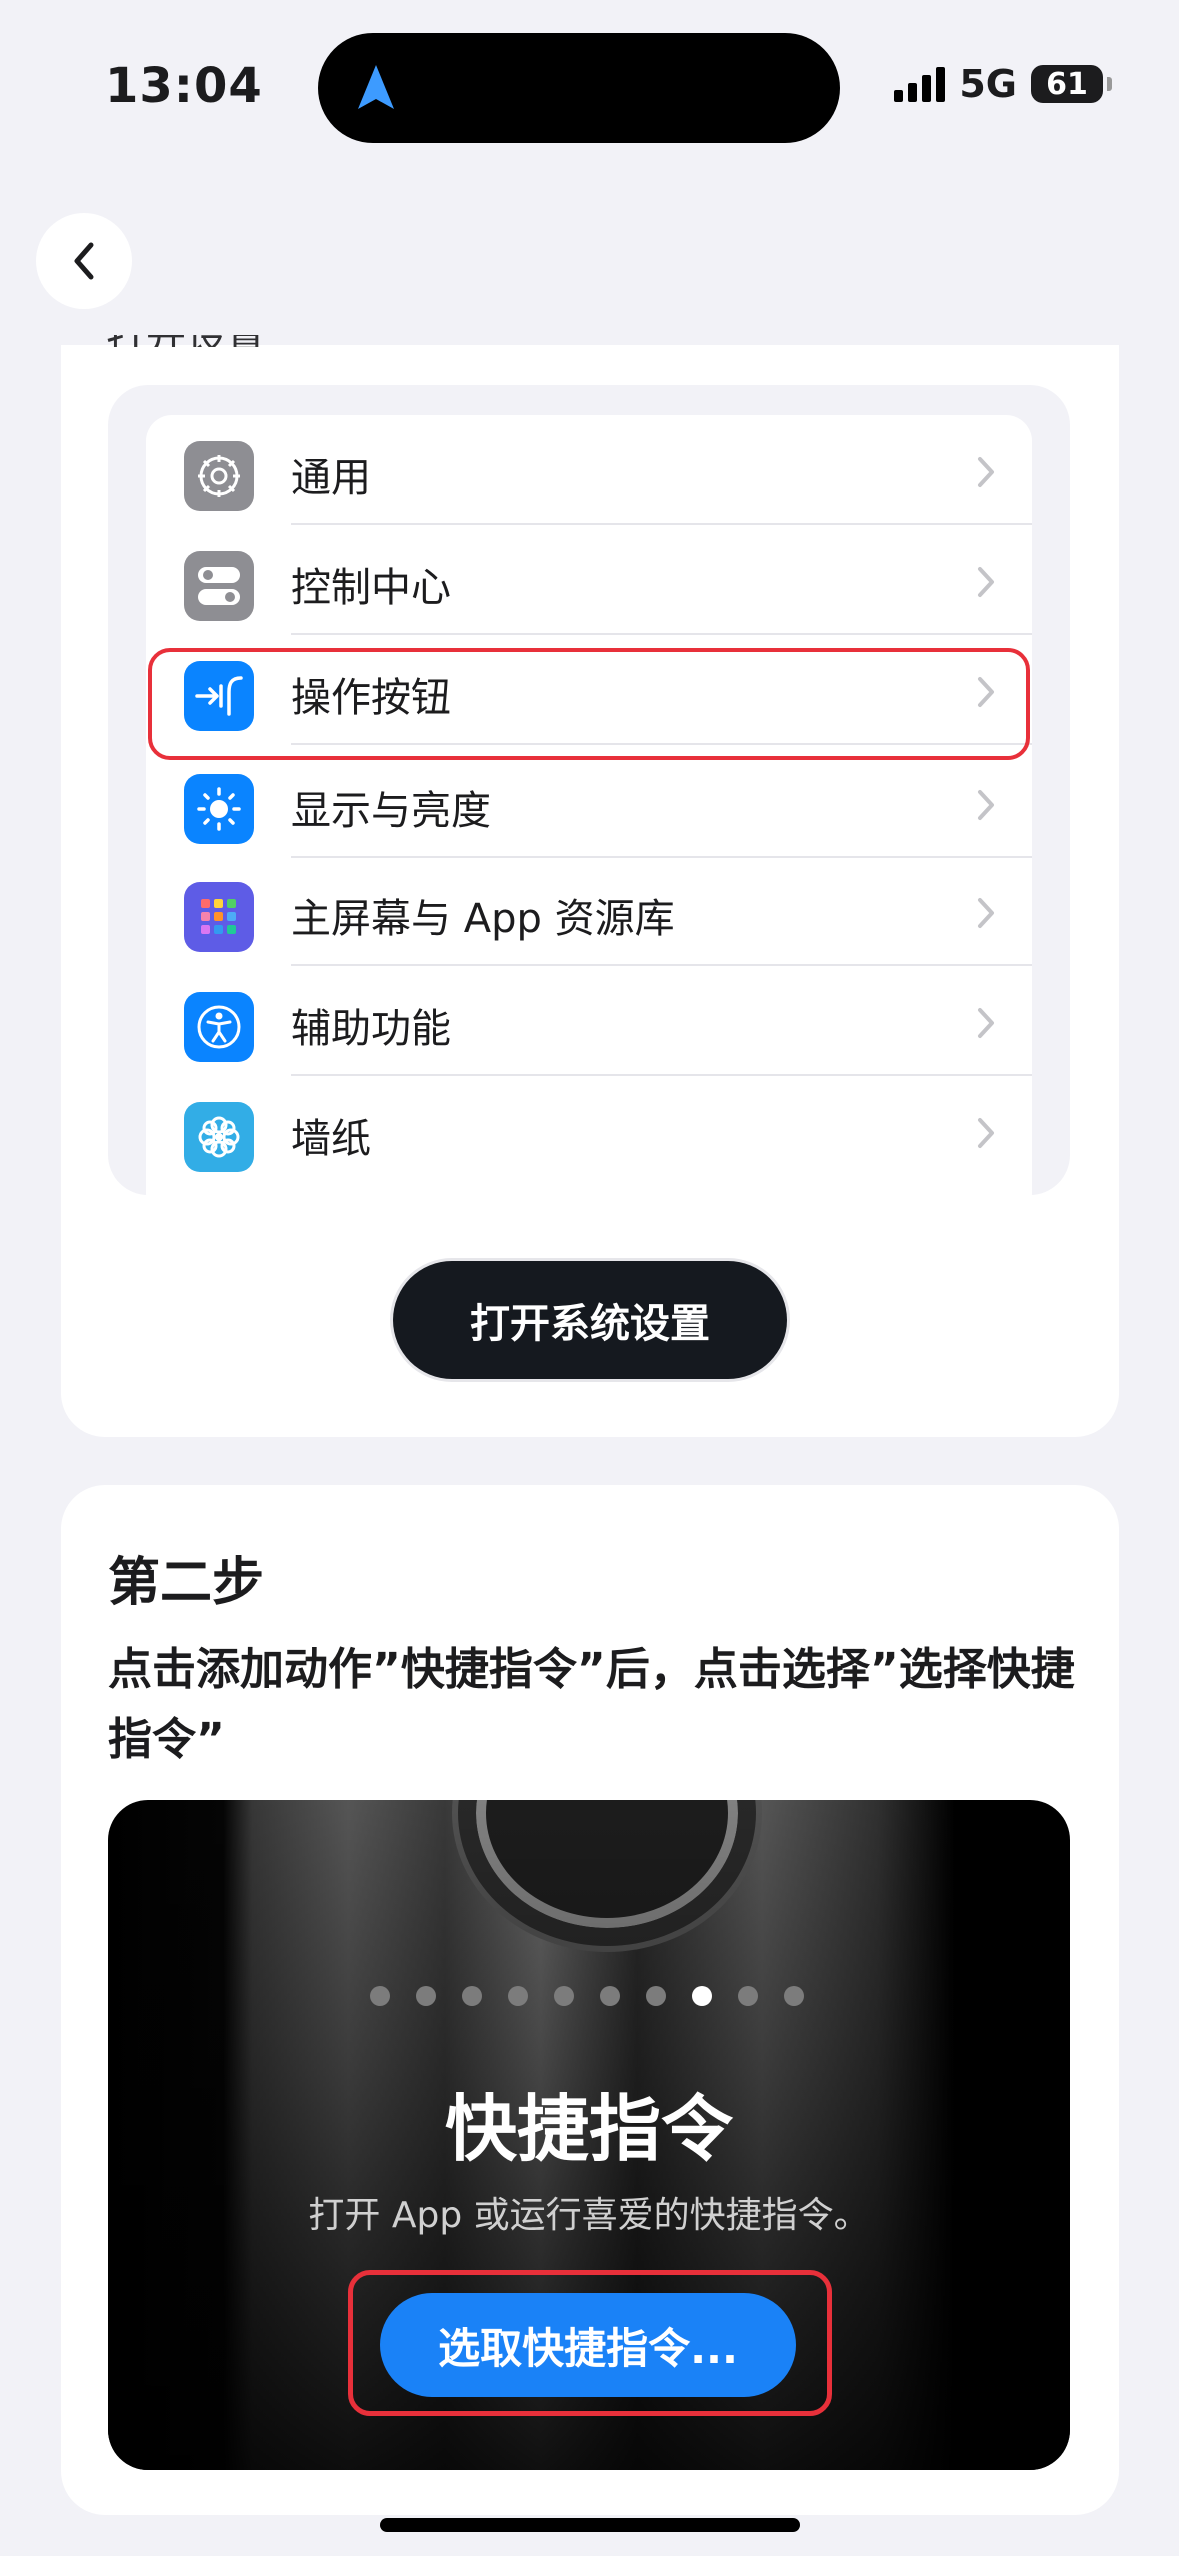  I want to click on settings-row-label: 辅助功能, so click(371, 1029).